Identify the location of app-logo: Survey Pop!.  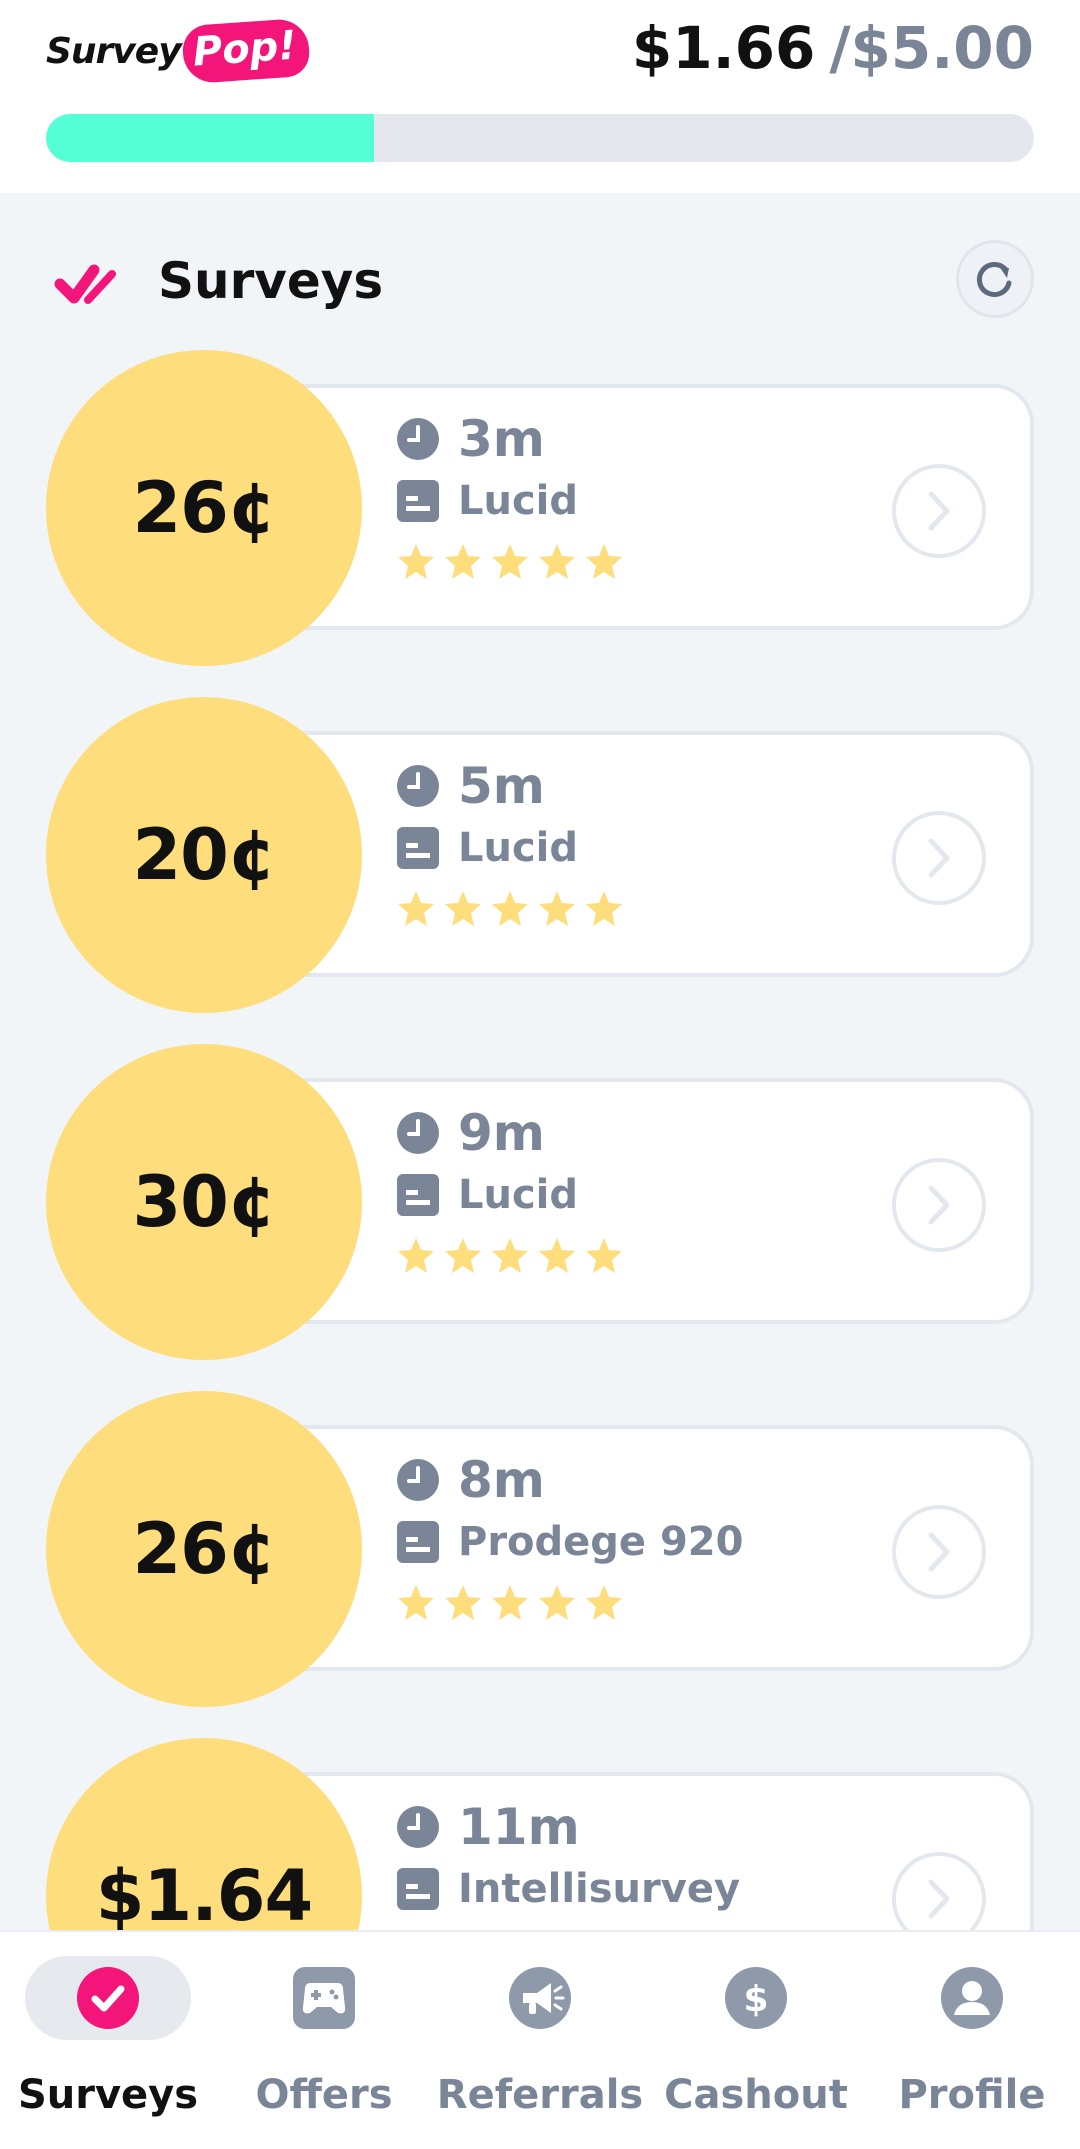
(178, 51).